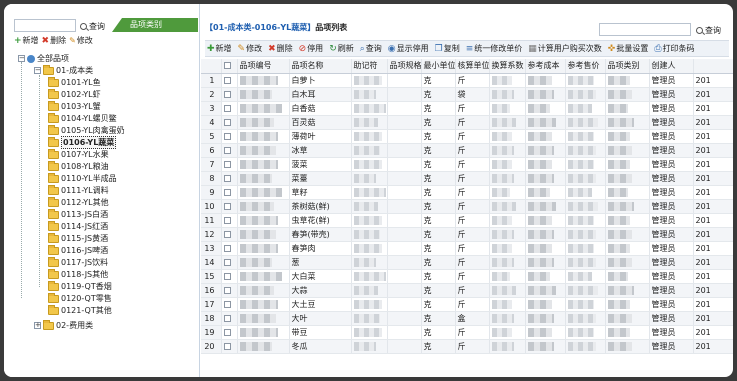  What do you see at coordinates (80, 286) in the screenshot?
I see `tree-item: 0119-QT香烟` at bounding box center [80, 286].